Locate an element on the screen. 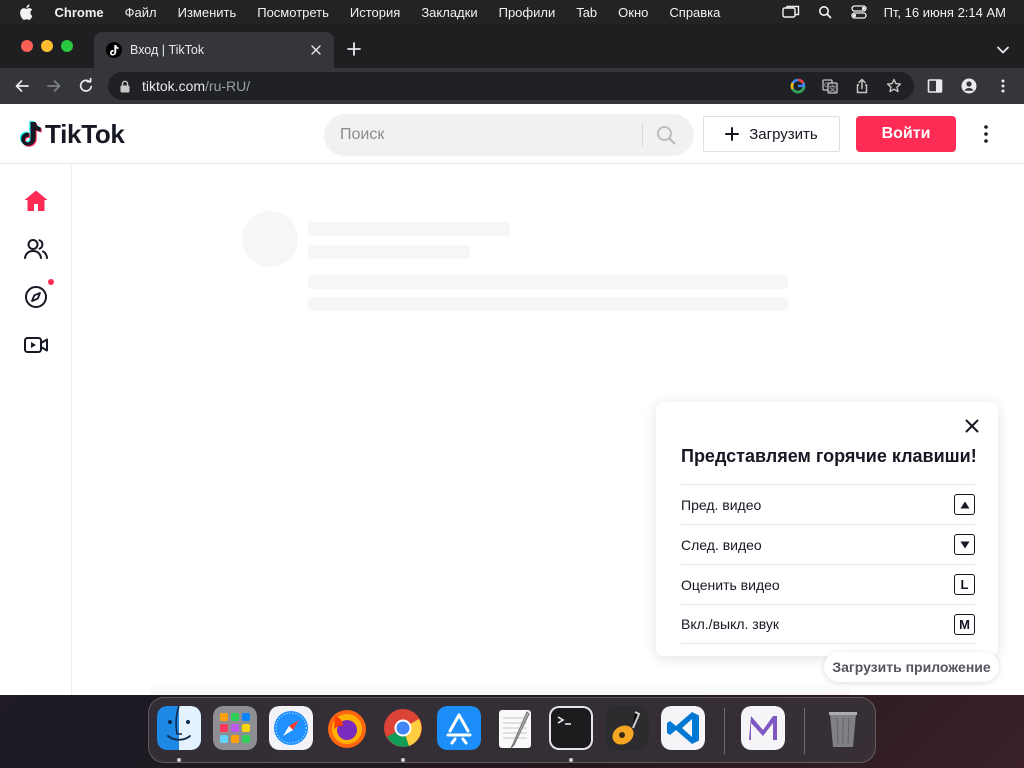 Image resolution: width=1024 pixels, height=768 pixels. menu-profiles: Профили is located at coordinates (527, 12).